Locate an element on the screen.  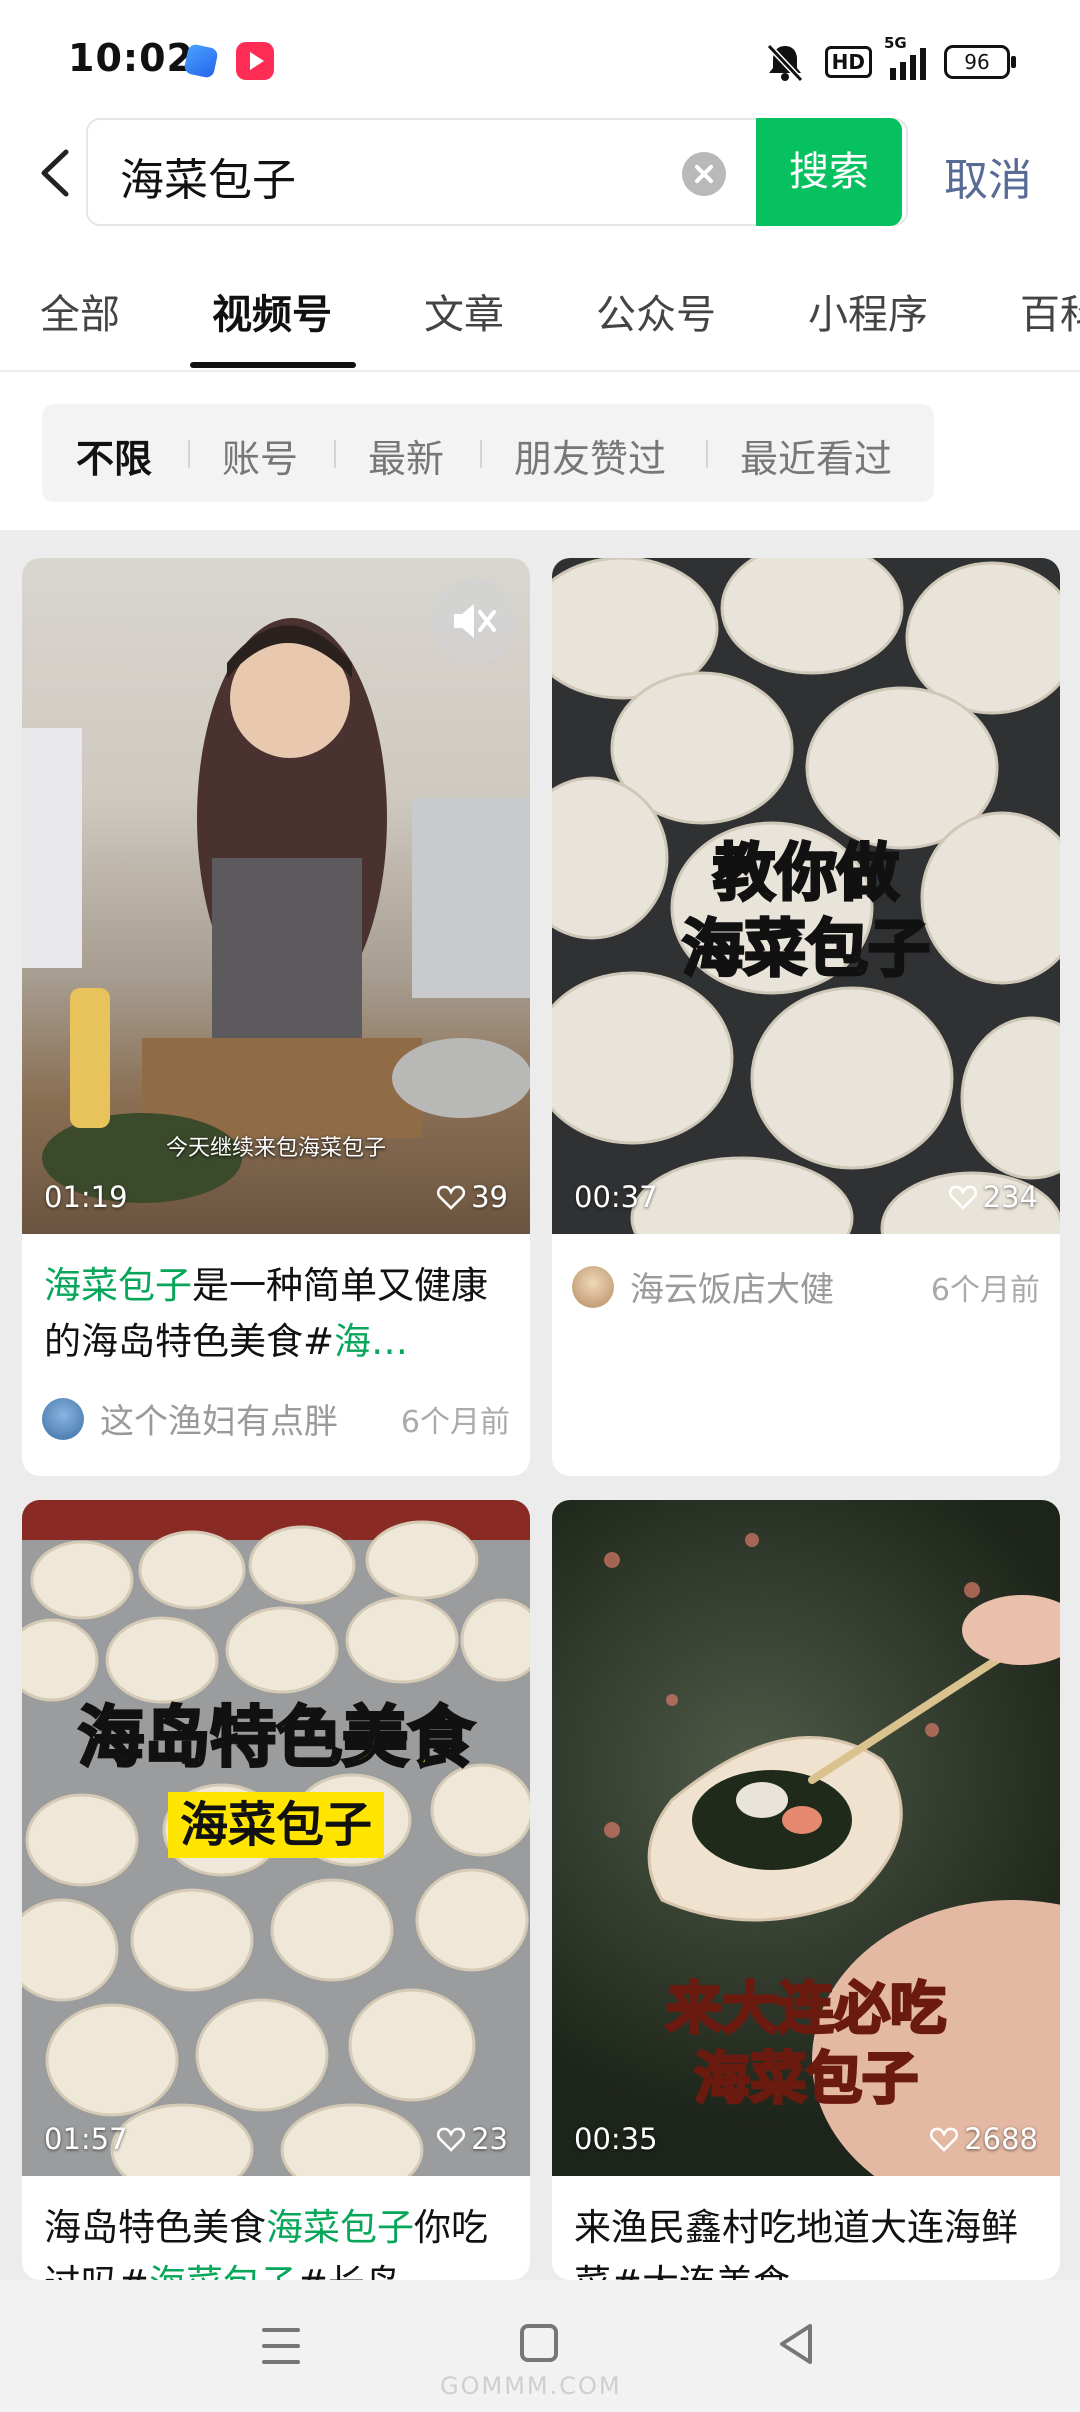
title-text: #长岛 is located at coordinates (349, 2271).